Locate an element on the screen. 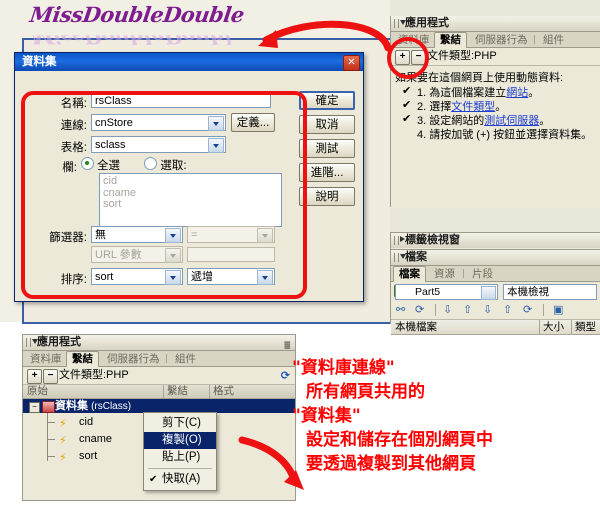  menu-item-paste: 貼上(P) is located at coordinates (180, 457).